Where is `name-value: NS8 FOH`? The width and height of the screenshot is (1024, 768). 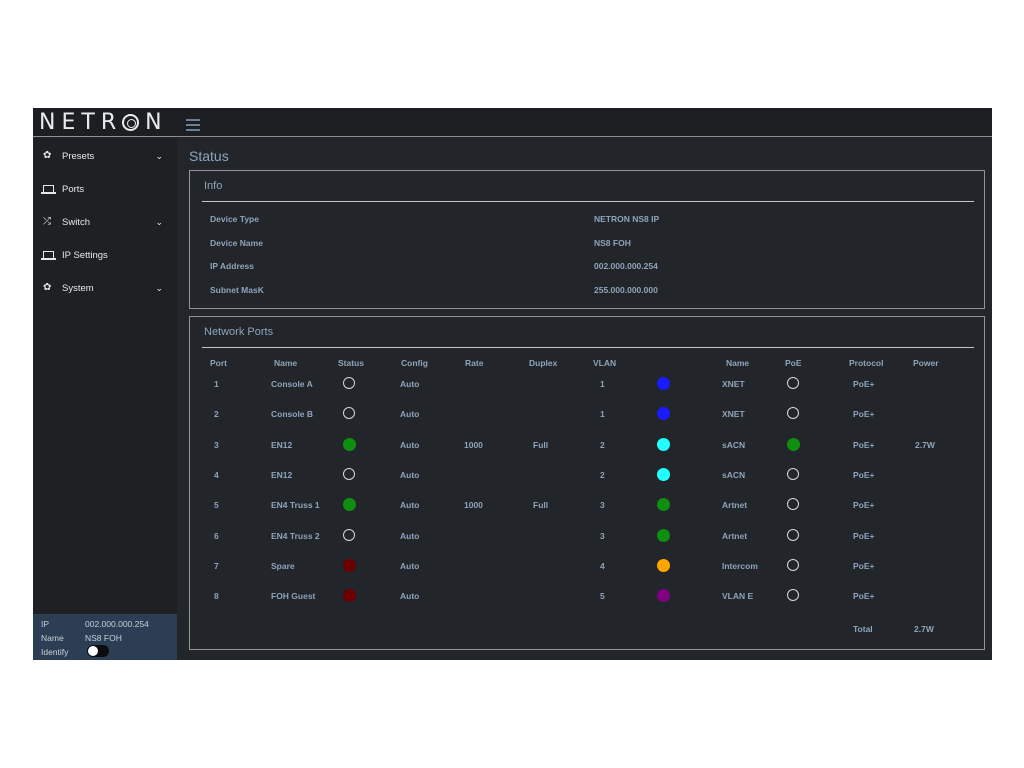
name-value: NS8 FOH is located at coordinates (103, 638).